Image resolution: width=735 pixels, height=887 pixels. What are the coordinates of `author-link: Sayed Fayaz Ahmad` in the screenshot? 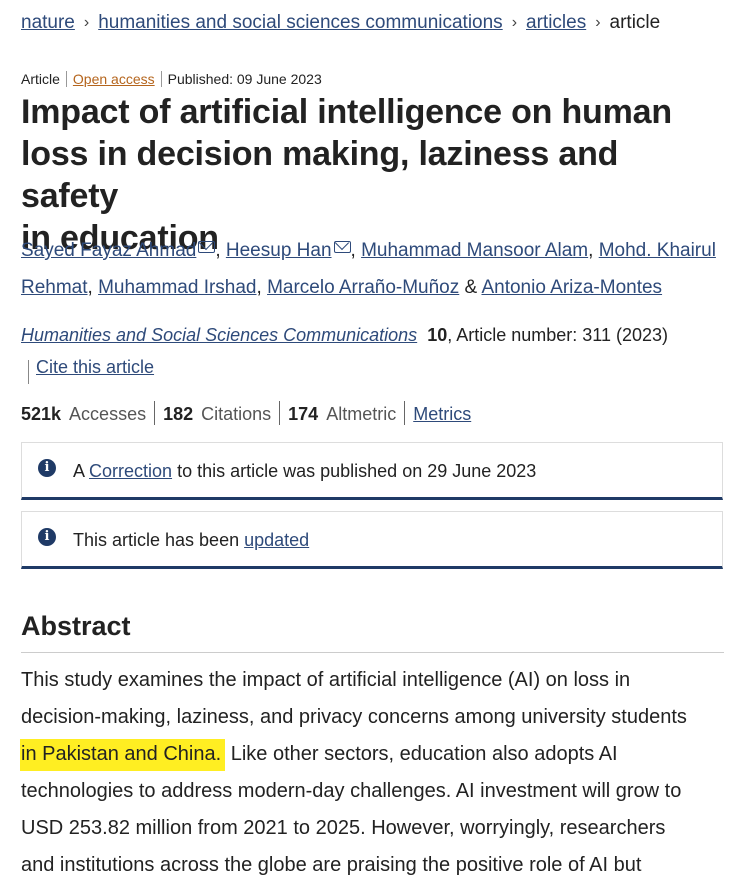 It's located at (108, 250).